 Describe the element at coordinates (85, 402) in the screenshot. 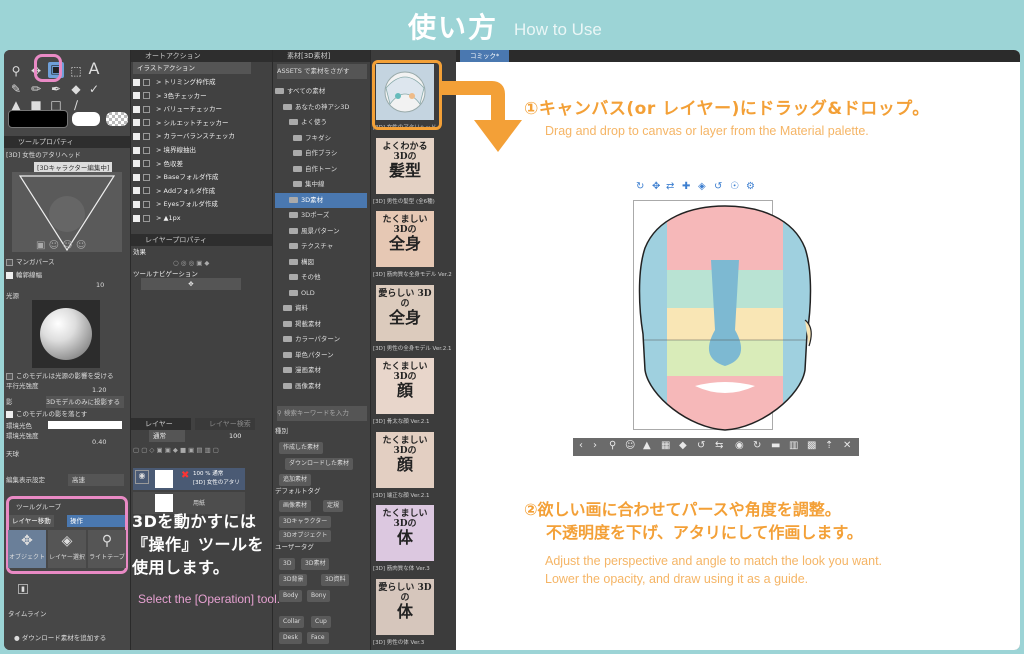

I see `shadow-select: 3Dモデルのみに投影する` at that location.